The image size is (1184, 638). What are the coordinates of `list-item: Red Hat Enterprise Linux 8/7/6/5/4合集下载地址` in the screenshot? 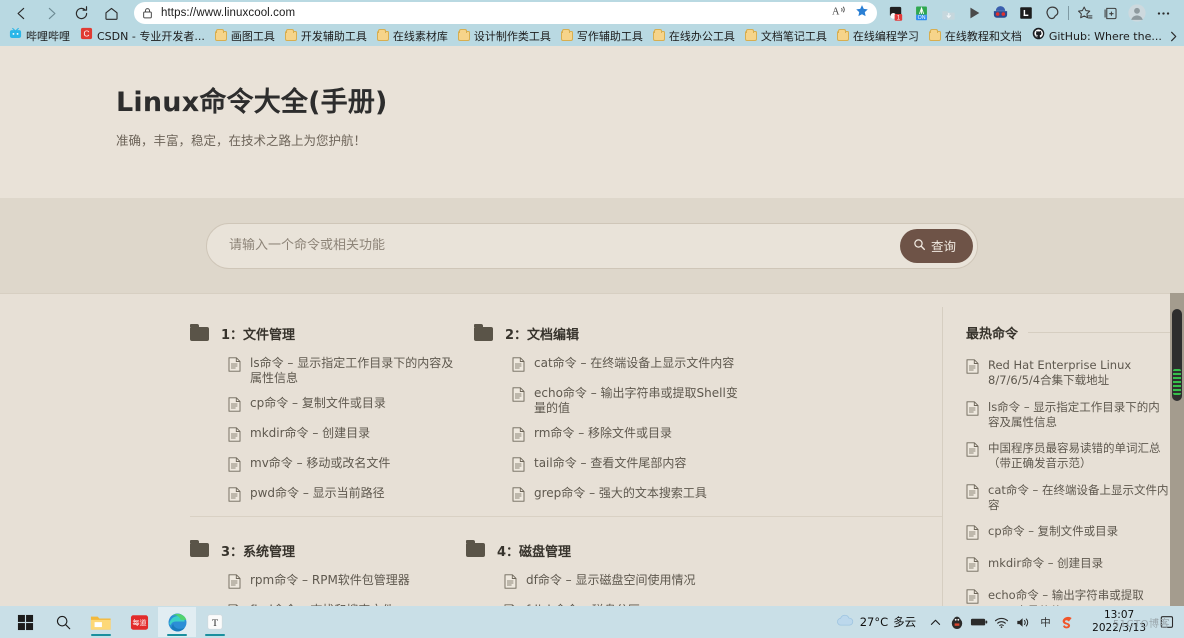 It's located at (1075, 373).